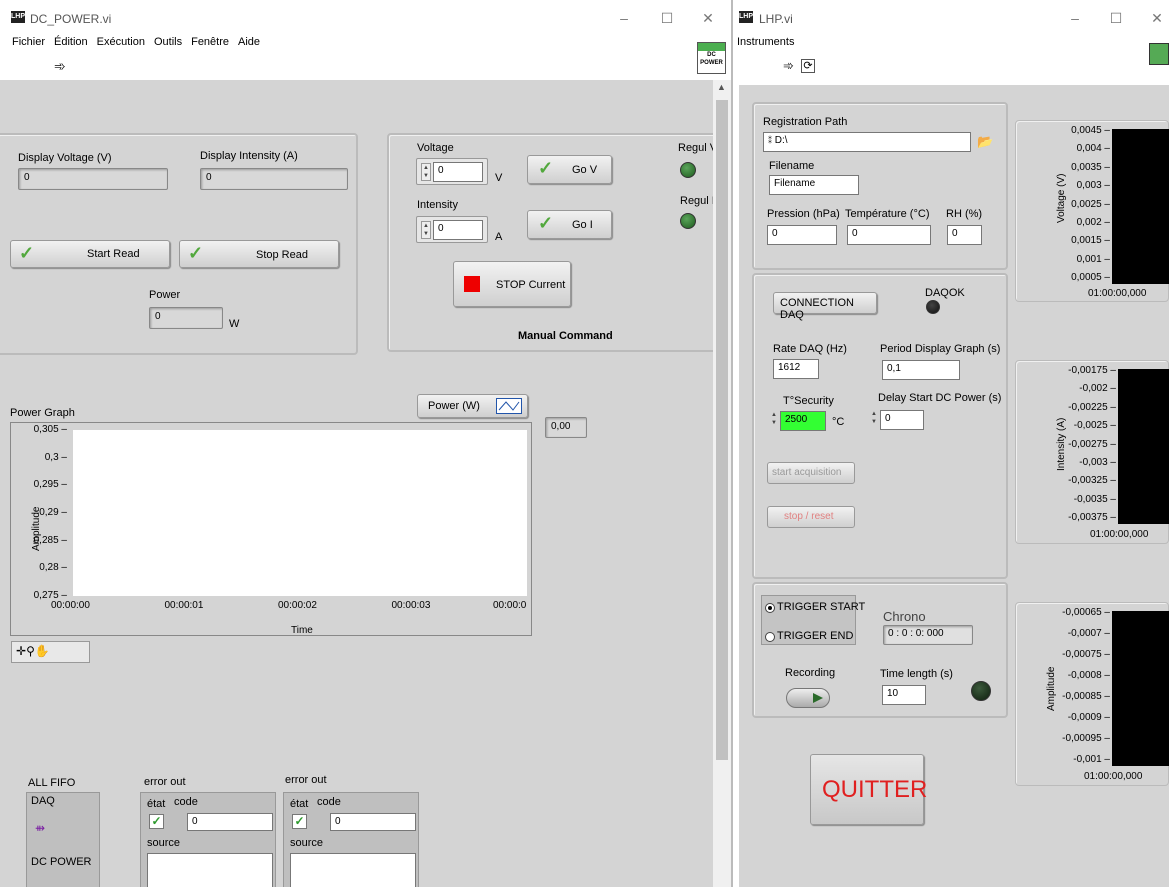  Describe the element at coordinates (814, 185) in the screenshot. I see `filename-field: Filename` at that location.